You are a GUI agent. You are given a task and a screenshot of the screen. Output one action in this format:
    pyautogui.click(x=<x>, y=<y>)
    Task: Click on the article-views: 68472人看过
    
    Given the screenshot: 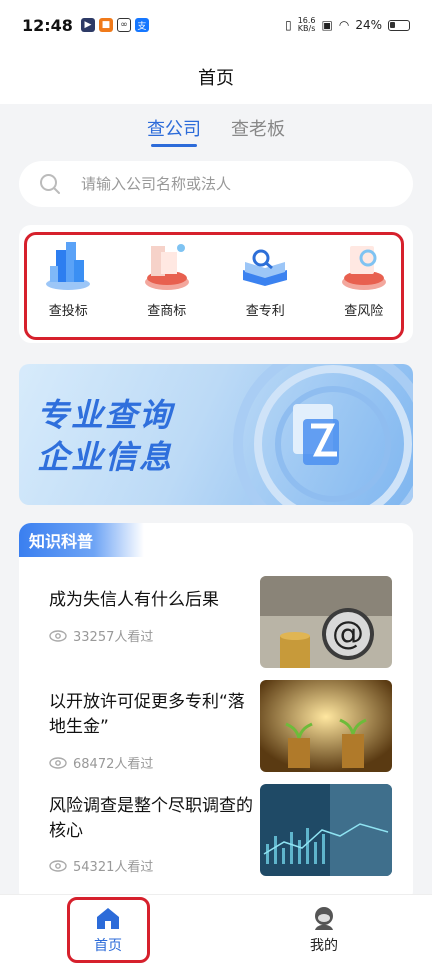 What is the action you would take?
    pyautogui.click(x=101, y=762)
    